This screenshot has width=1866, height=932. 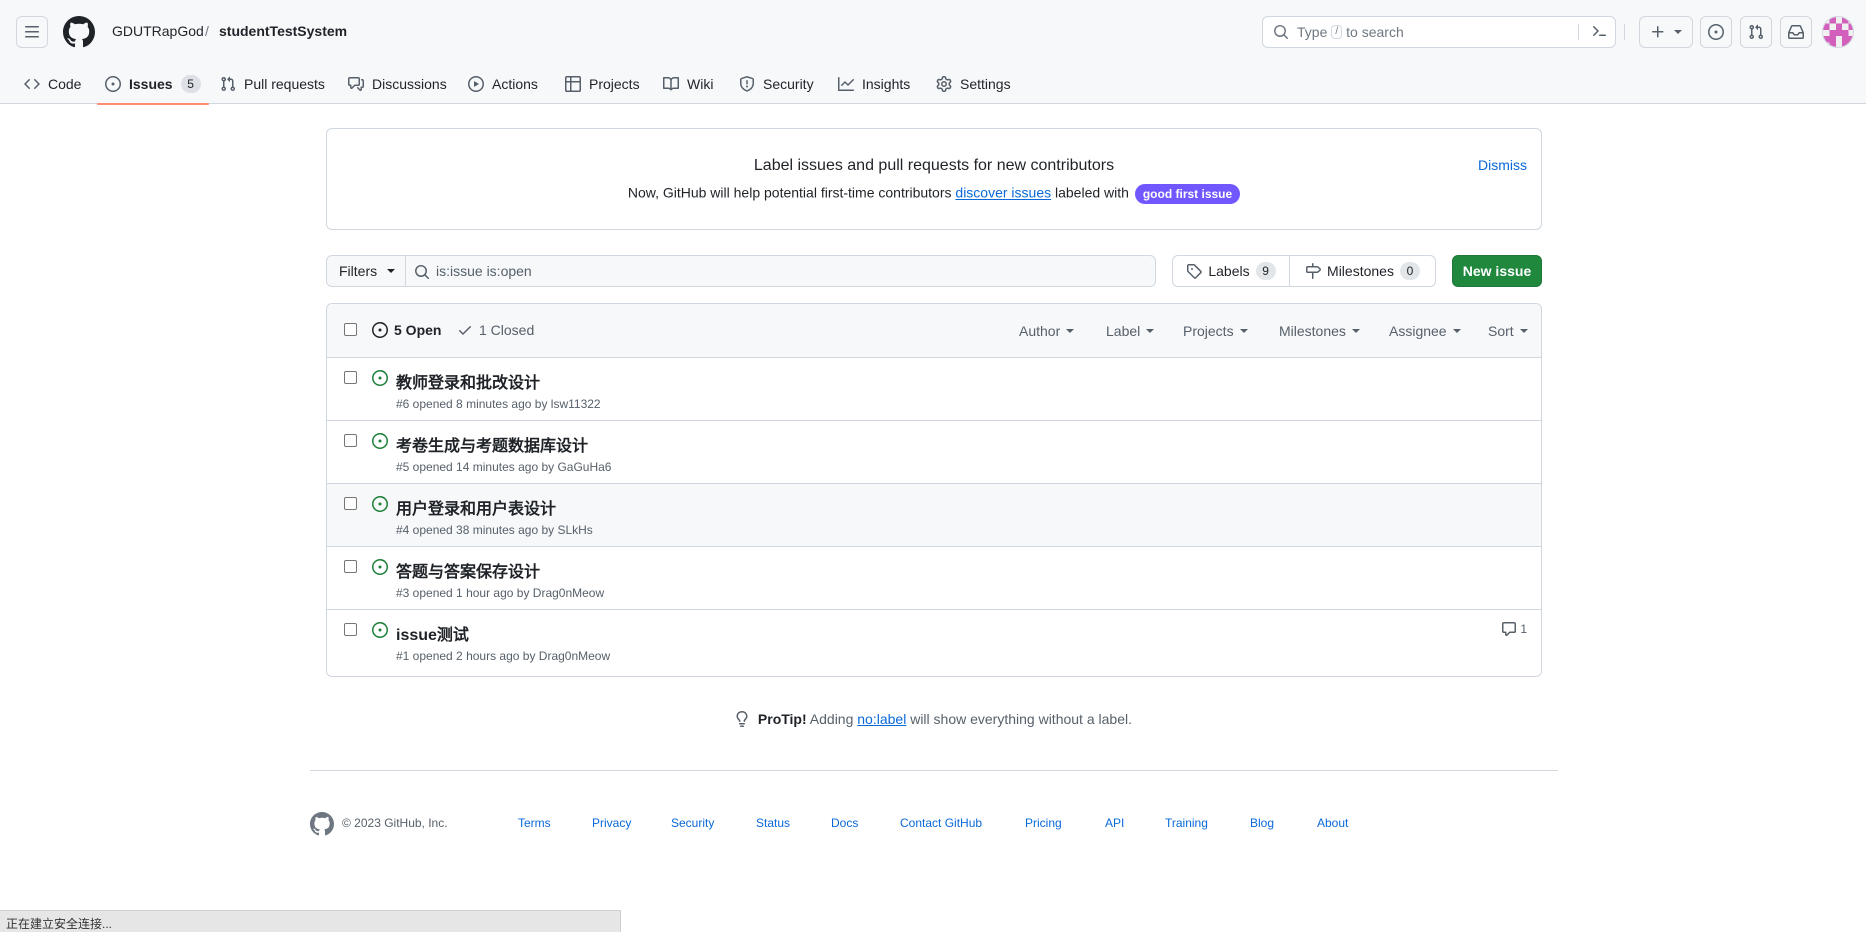 I want to click on footer-link-blog: Blog, so click(x=1262, y=823).